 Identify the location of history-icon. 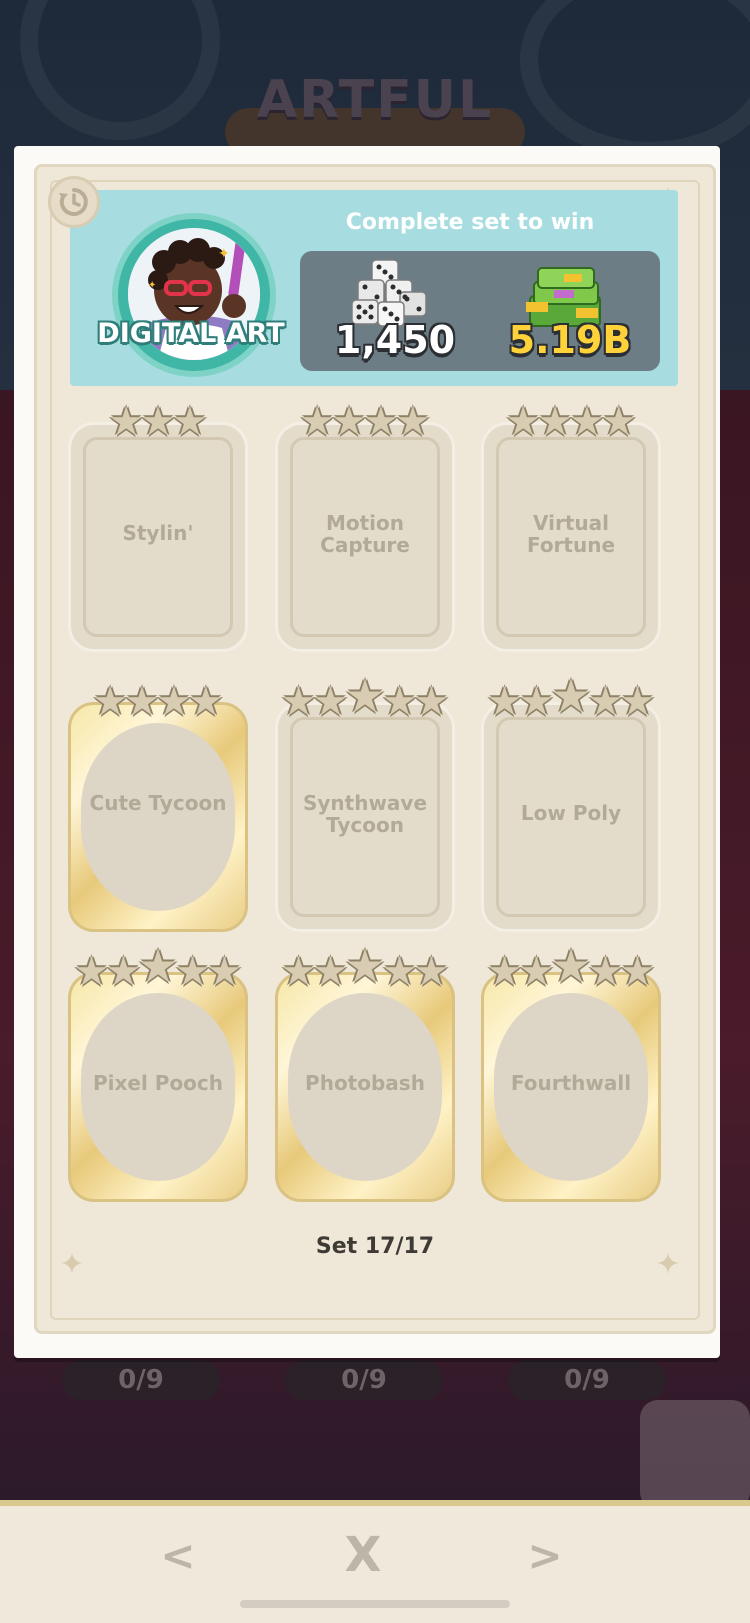
(73, 202).